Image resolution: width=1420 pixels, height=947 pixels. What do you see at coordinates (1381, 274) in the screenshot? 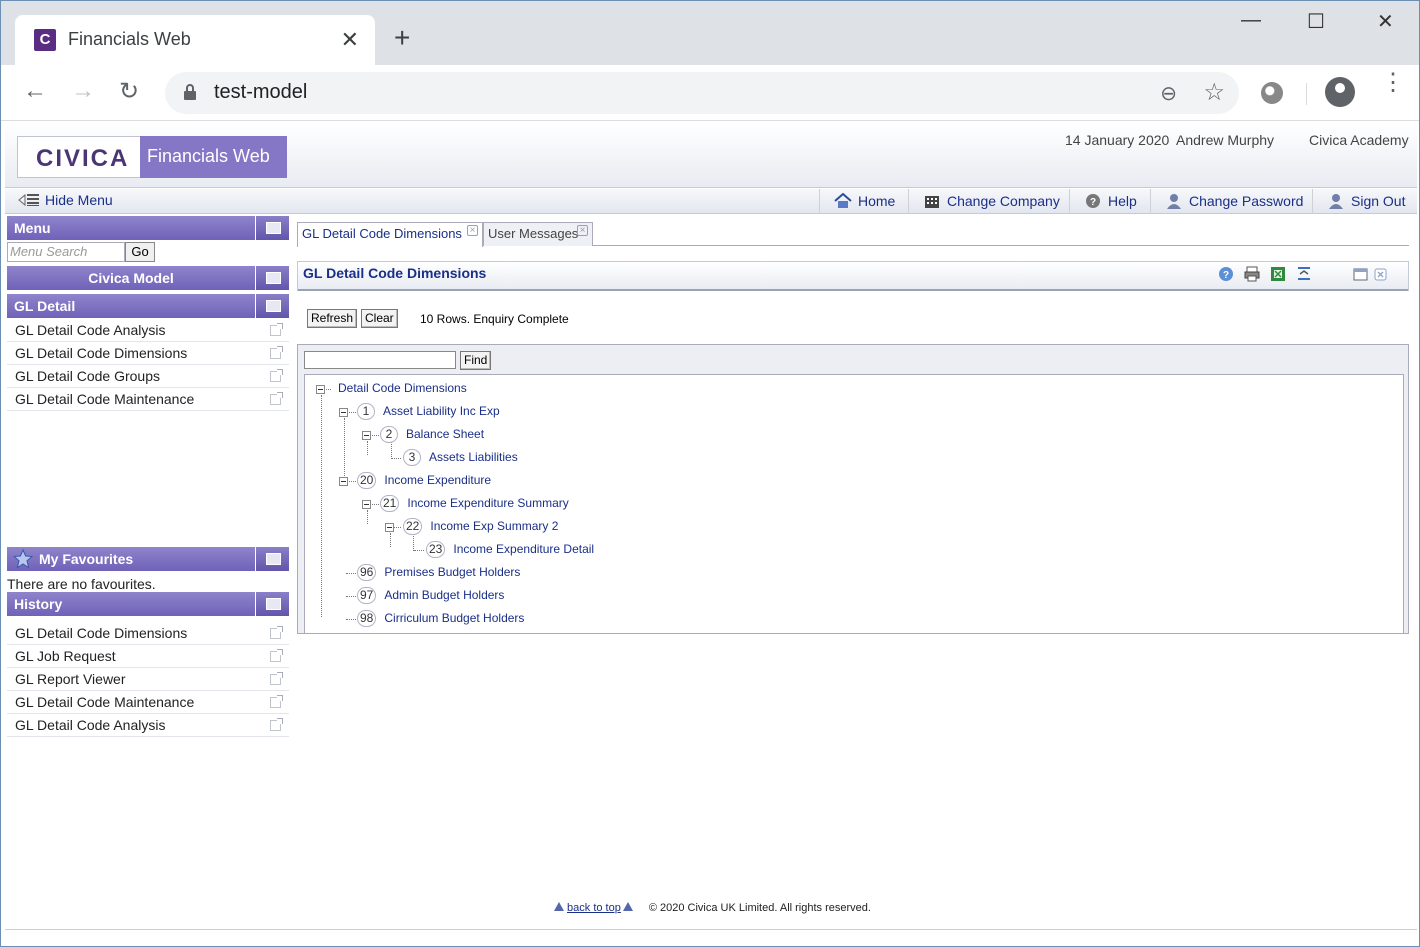
I see `close-panel-icon` at bounding box center [1381, 274].